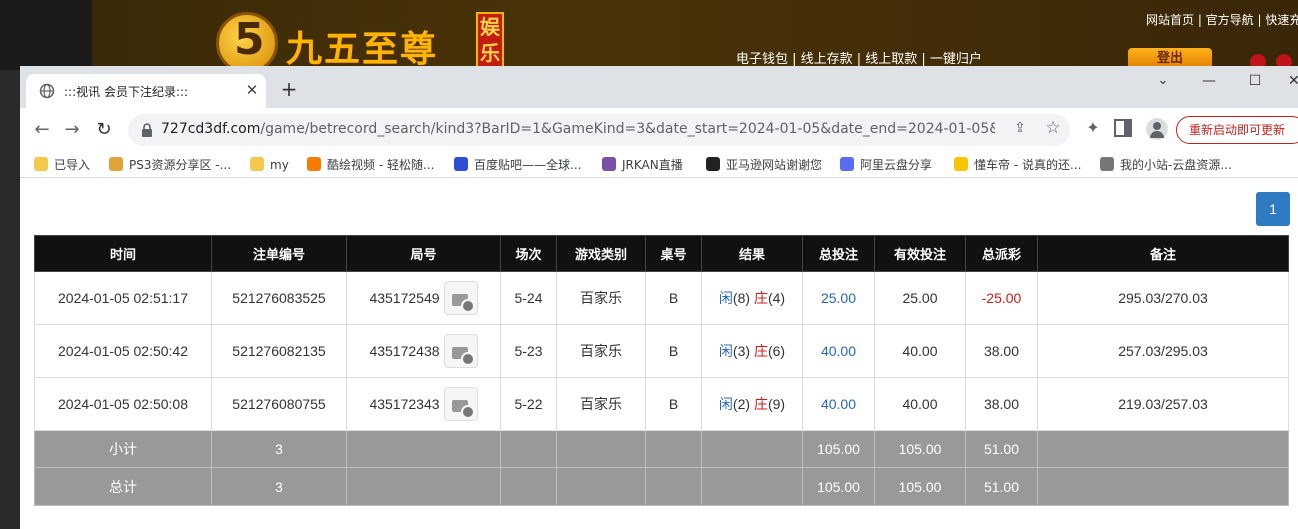 Image resolution: width=1298 pixels, height=529 pixels. What do you see at coordinates (1020, 130) in the screenshot?
I see `share-icon: ⇪` at bounding box center [1020, 130].